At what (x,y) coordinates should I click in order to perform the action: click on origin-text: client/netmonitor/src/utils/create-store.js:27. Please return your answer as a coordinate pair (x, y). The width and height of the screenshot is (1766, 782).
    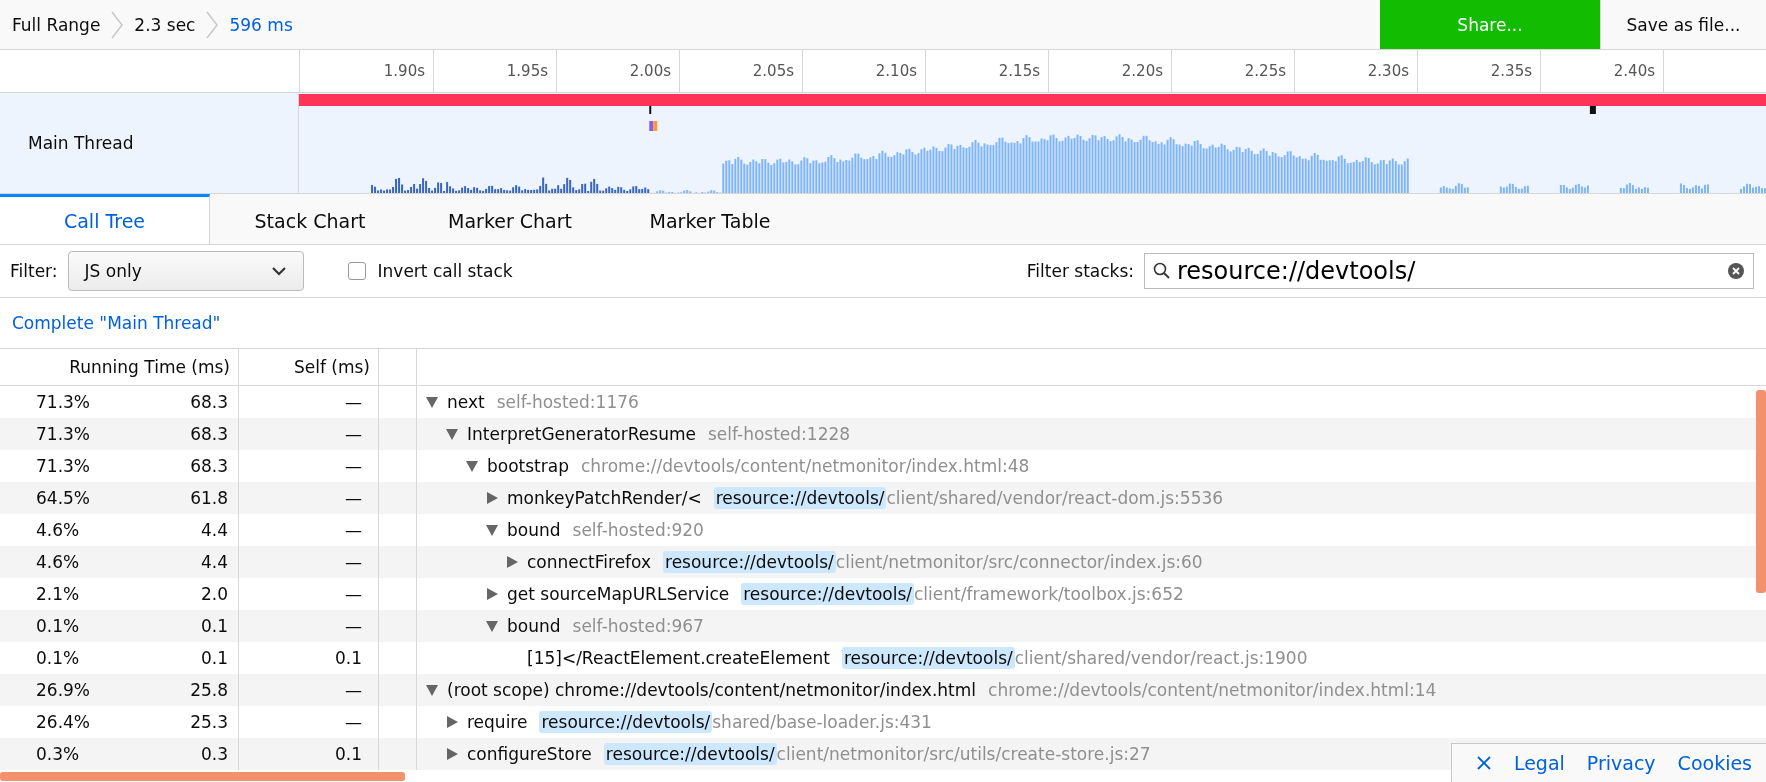
    Looking at the image, I should click on (963, 754).